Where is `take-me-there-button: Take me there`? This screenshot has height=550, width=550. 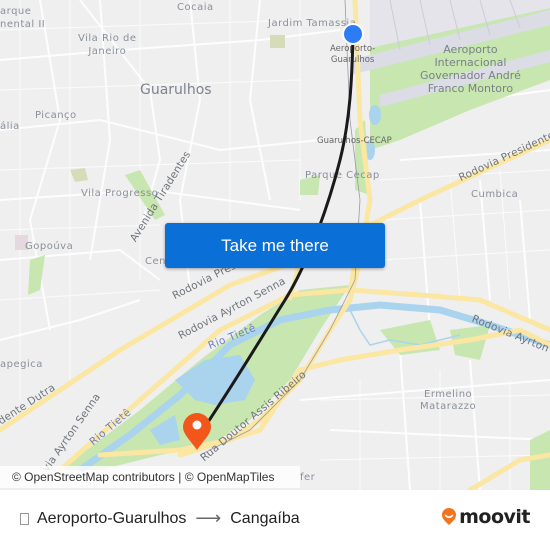 take-me-there-button: Take me there is located at coordinates (275, 245).